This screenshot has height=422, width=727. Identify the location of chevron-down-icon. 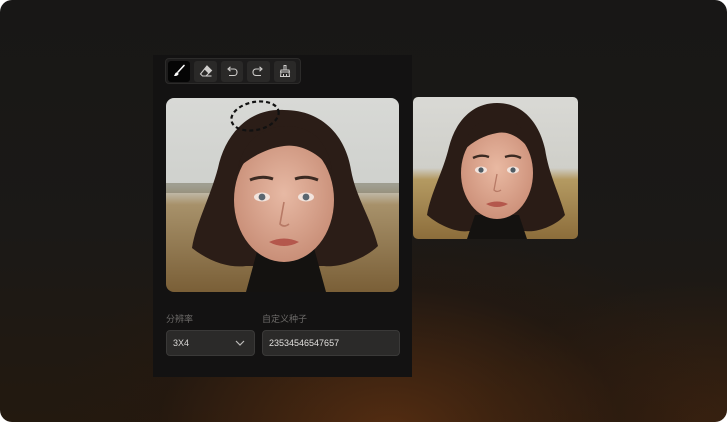
(240, 343).